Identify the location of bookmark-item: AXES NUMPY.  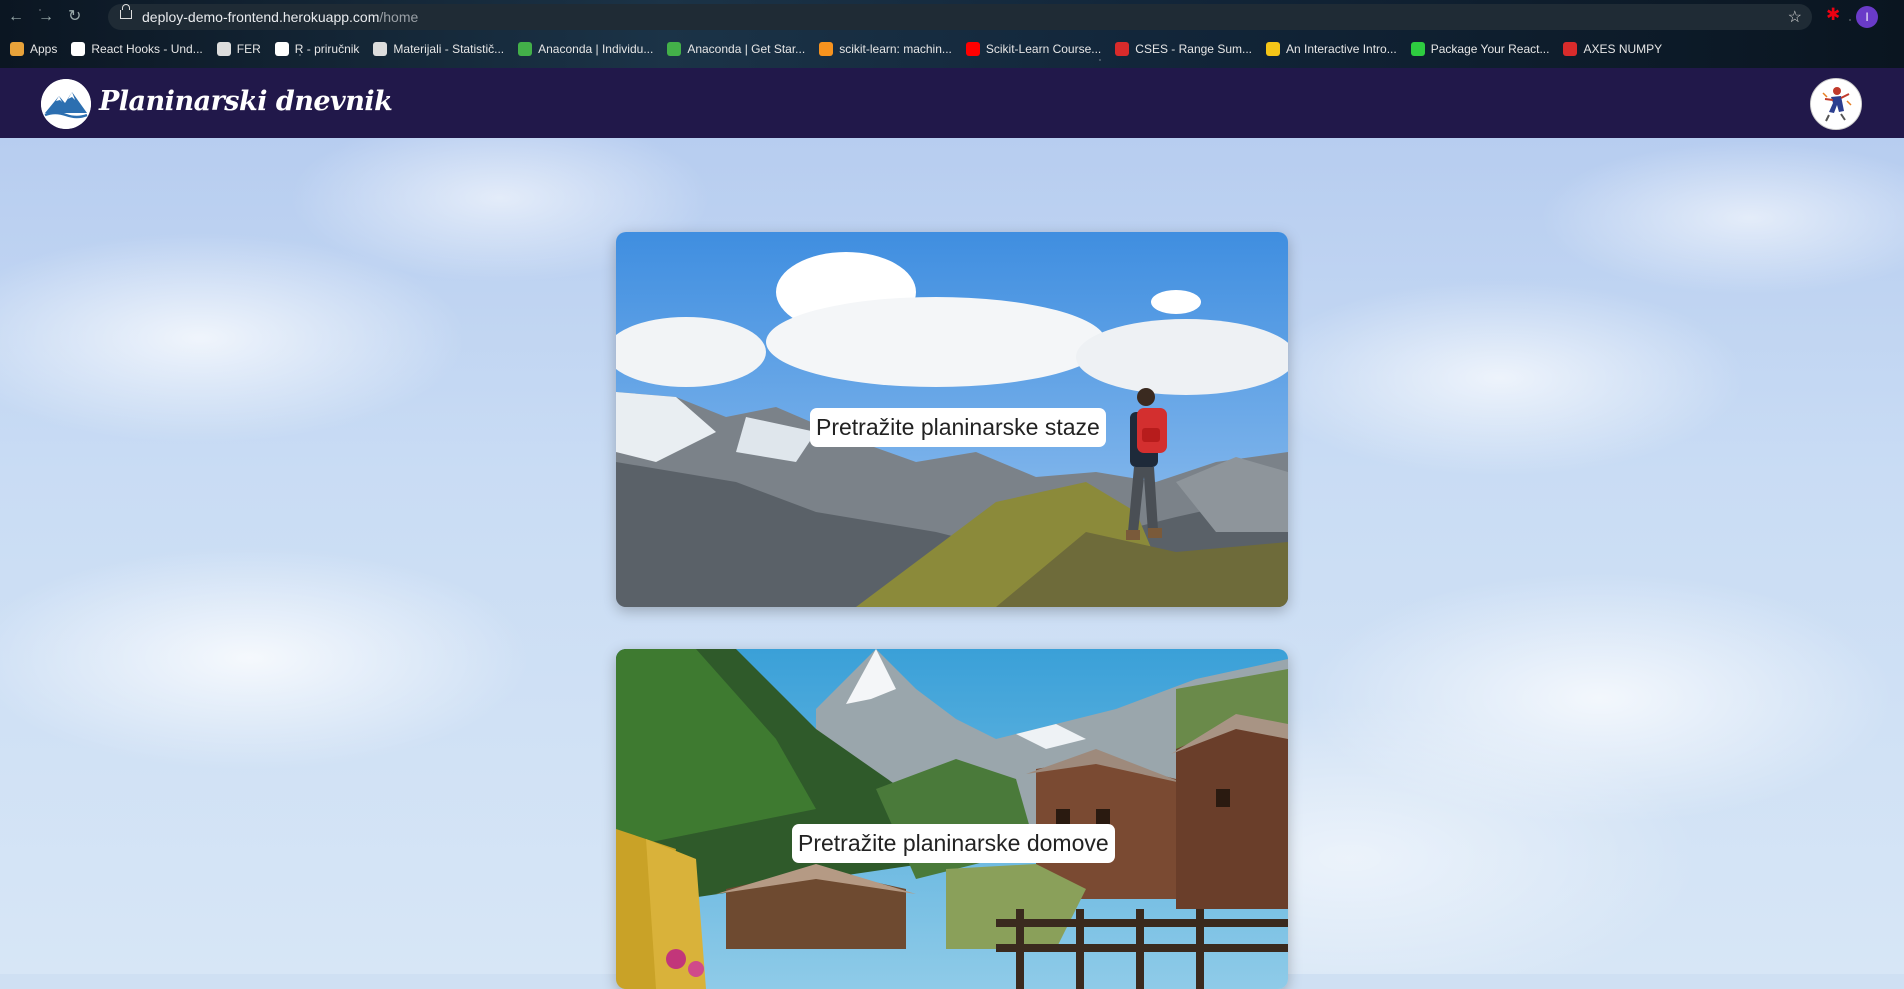
(1612, 49).